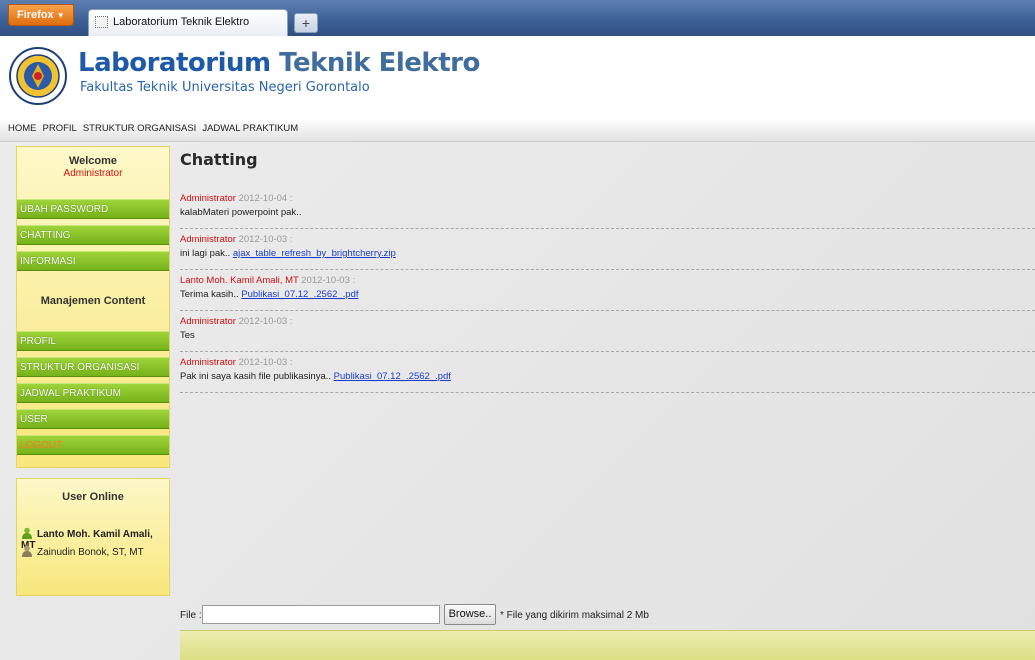 This screenshot has height=660, width=1035. What do you see at coordinates (607, 645) in the screenshot?
I see `chat-input-bar` at bounding box center [607, 645].